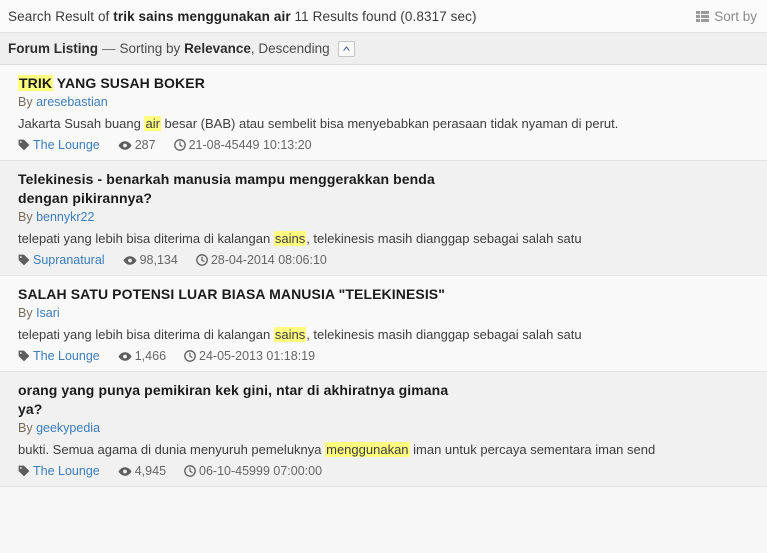 The width and height of the screenshot is (767, 553). What do you see at coordinates (109, 48) in the screenshot?
I see `forum-listing-dash: —` at bounding box center [109, 48].